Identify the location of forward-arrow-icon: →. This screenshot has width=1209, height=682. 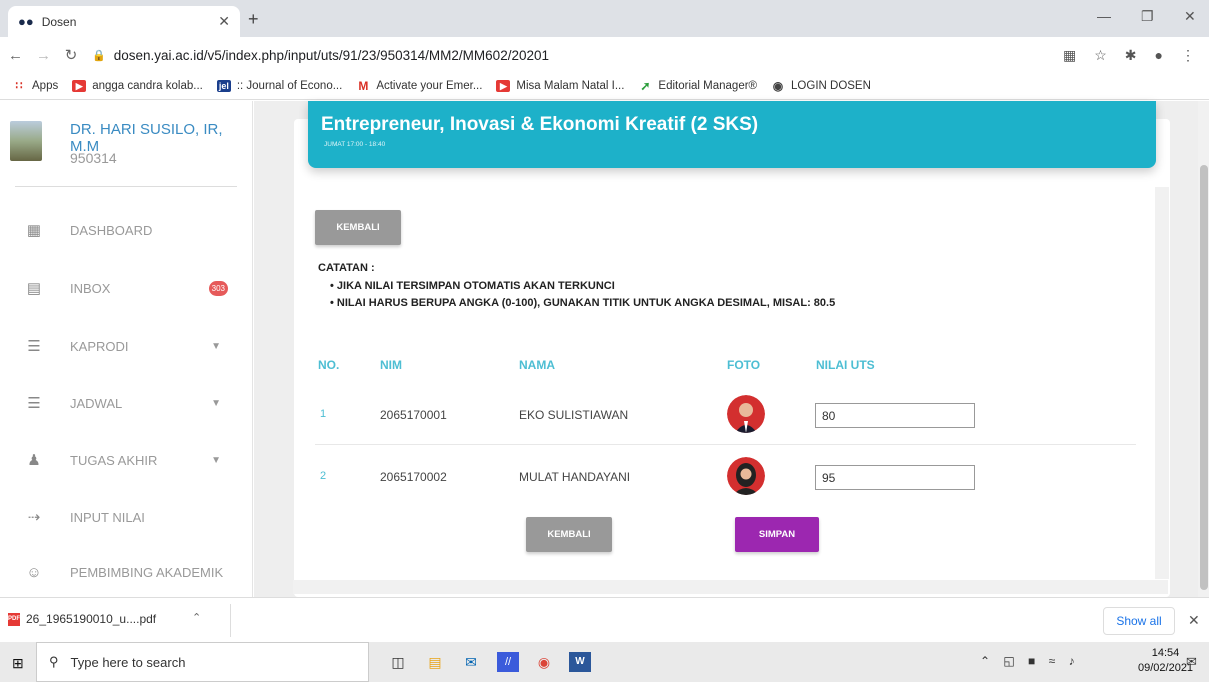
(43, 55).